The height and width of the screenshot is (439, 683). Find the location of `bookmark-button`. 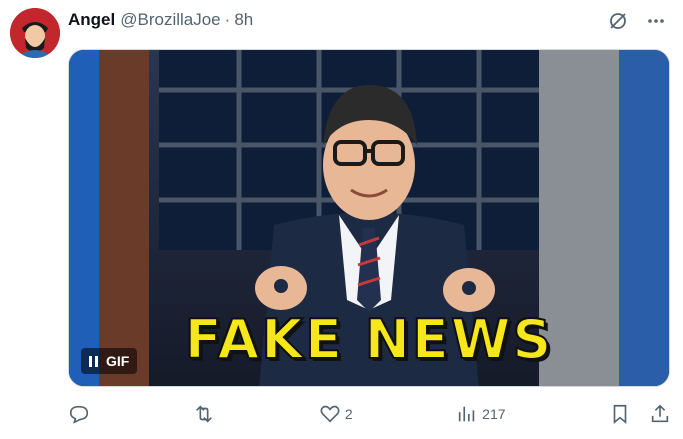

bookmark-button is located at coordinates (620, 414).